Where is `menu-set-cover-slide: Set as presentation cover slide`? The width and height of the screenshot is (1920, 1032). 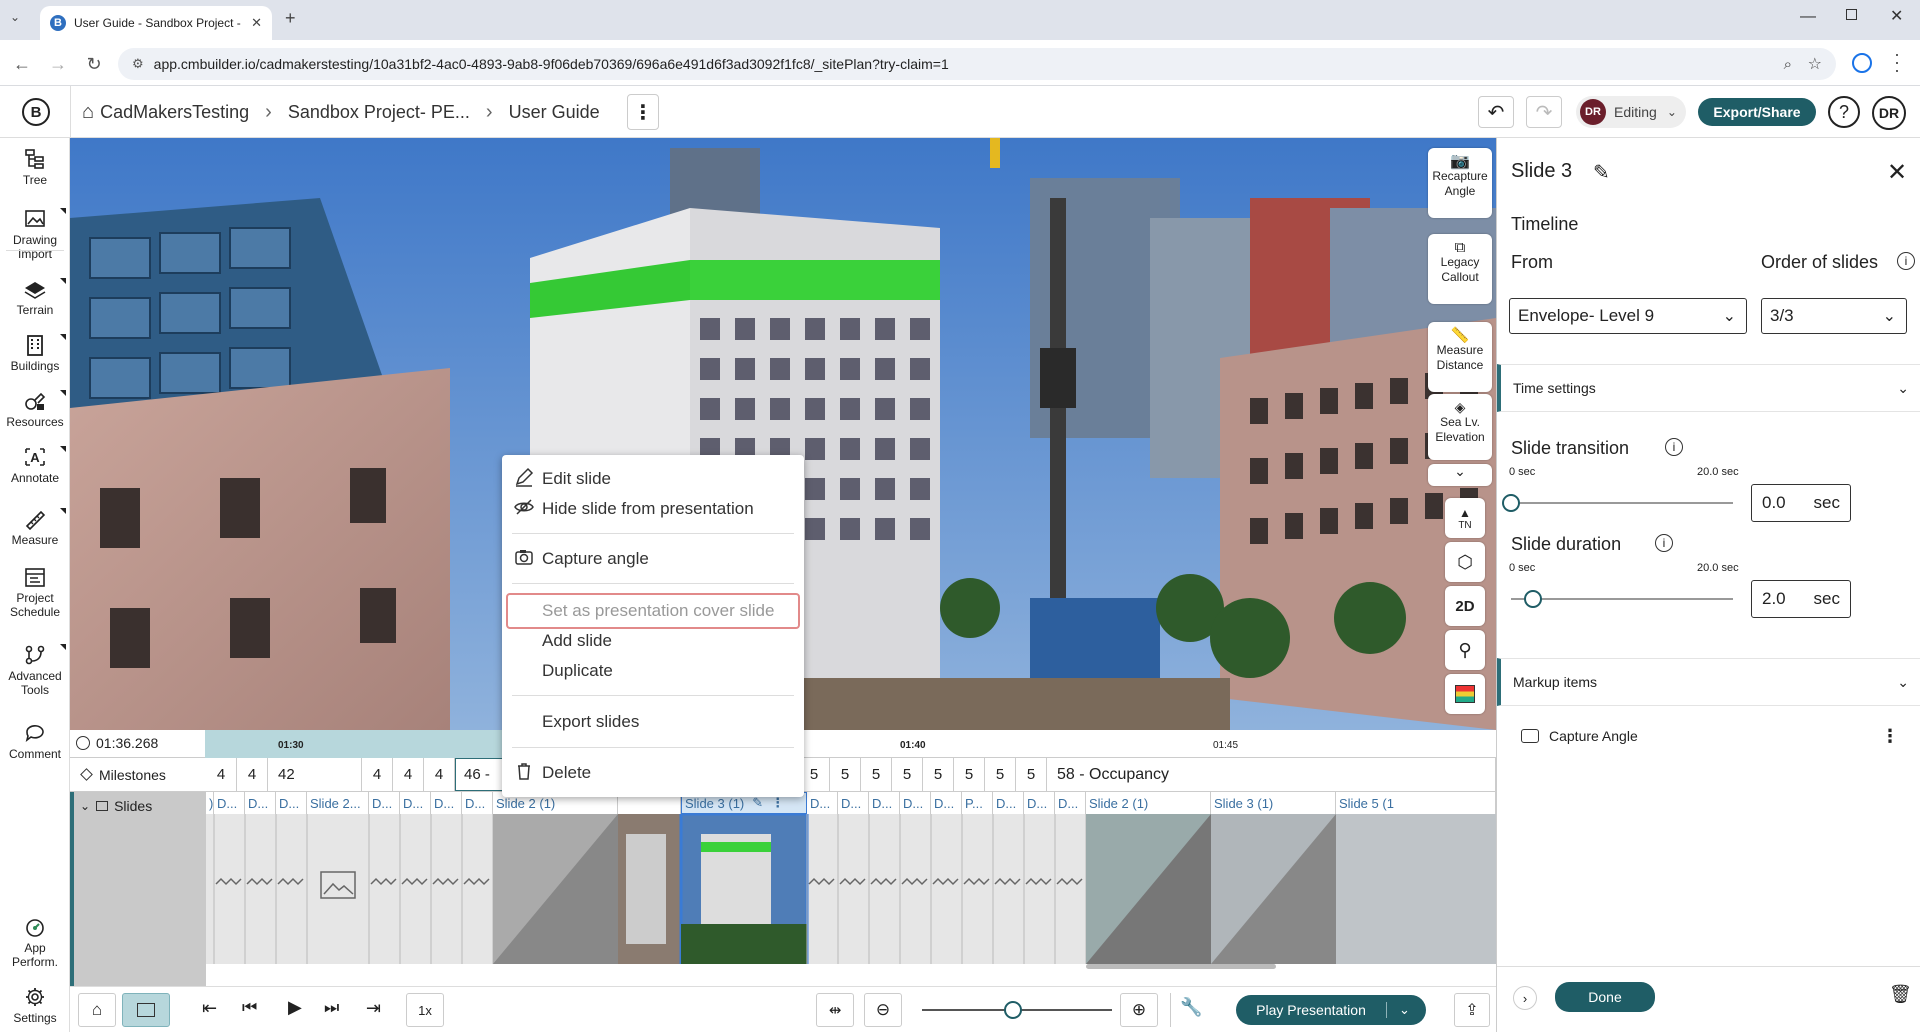
menu-set-cover-slide: Set as presentation cover slide is located at coordinates (658, 611).